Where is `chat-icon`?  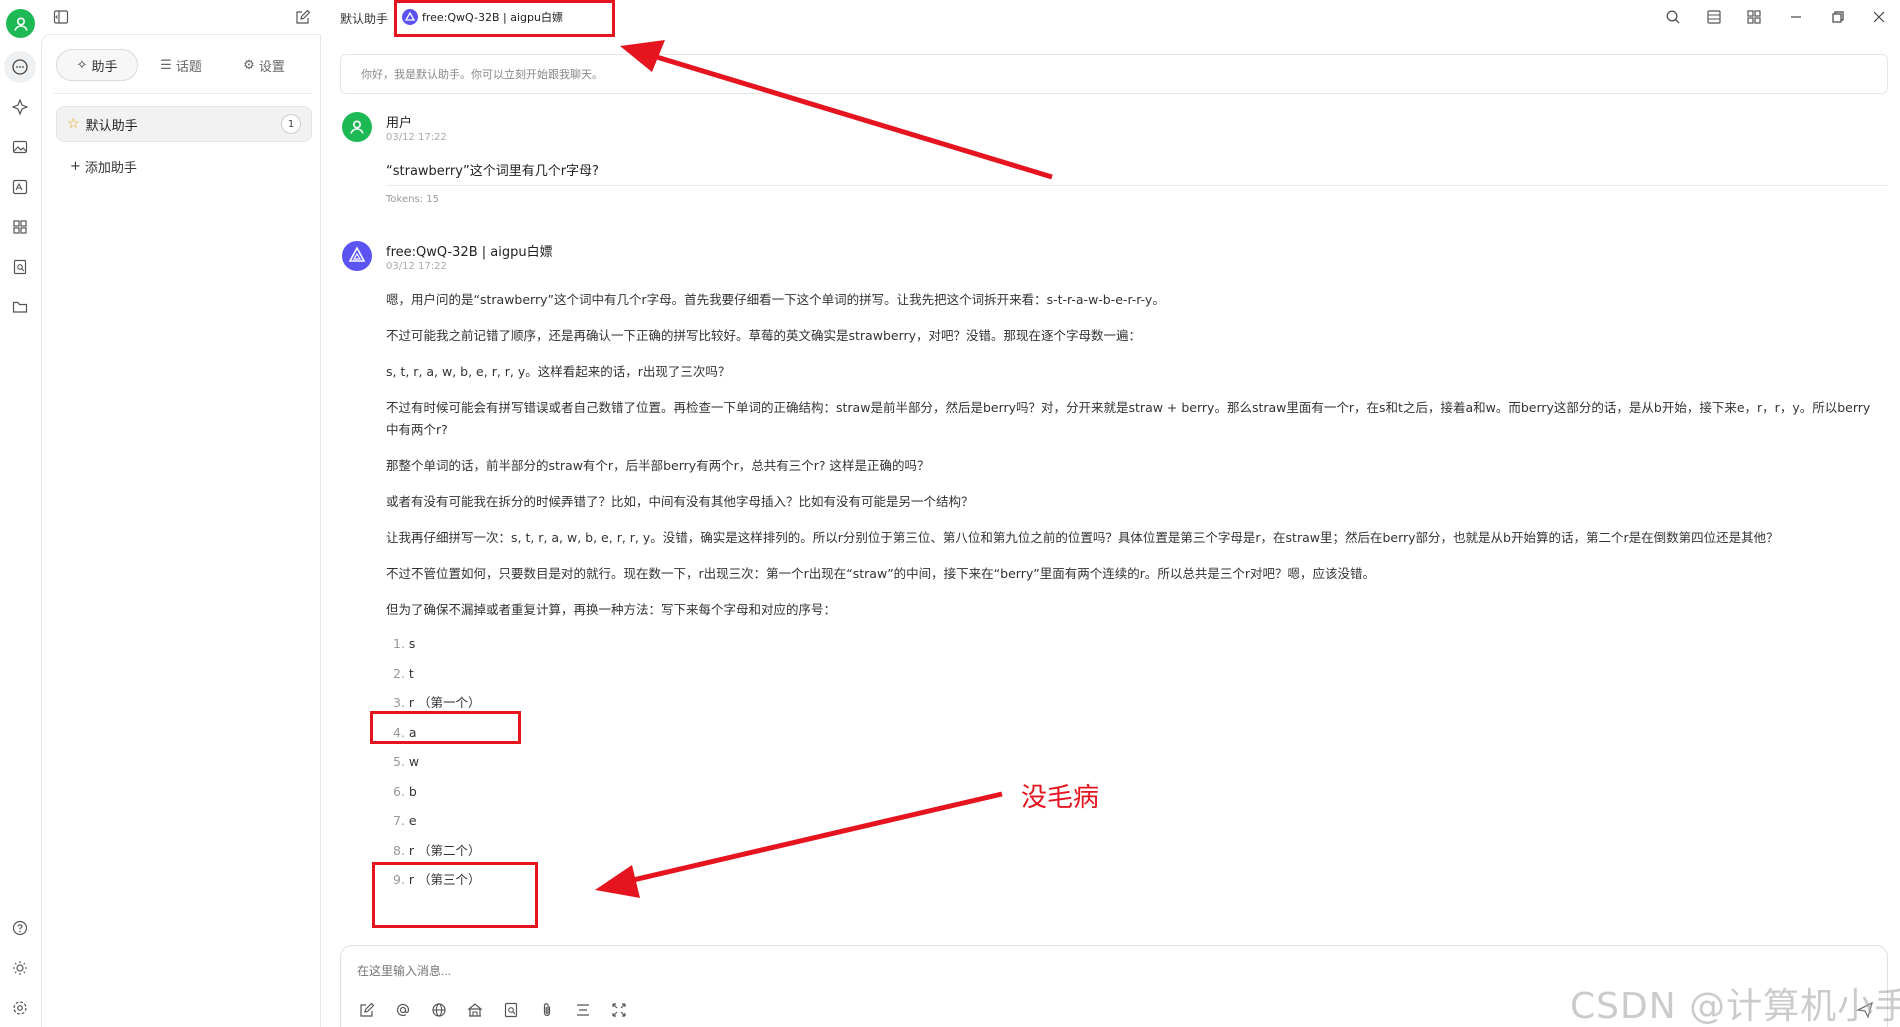
chat-icon is located at coordinates (20, 67).